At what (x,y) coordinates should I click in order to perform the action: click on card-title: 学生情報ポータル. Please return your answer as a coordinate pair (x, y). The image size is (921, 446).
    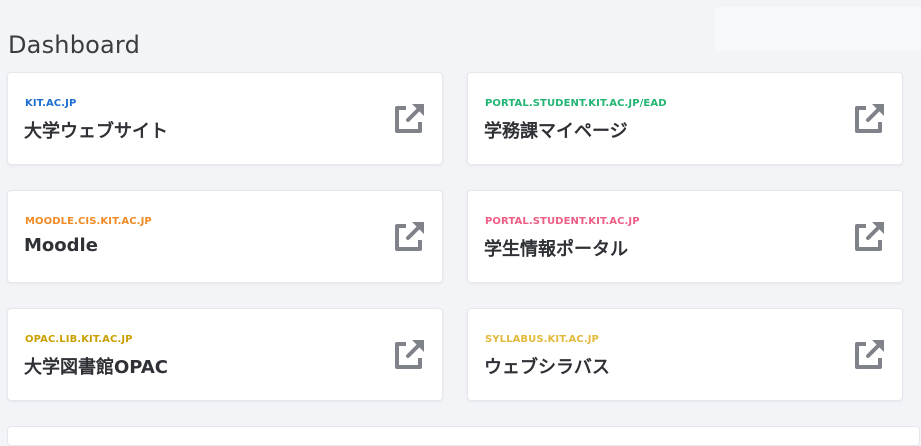
    Looking at the image, I should click on (556, 249).